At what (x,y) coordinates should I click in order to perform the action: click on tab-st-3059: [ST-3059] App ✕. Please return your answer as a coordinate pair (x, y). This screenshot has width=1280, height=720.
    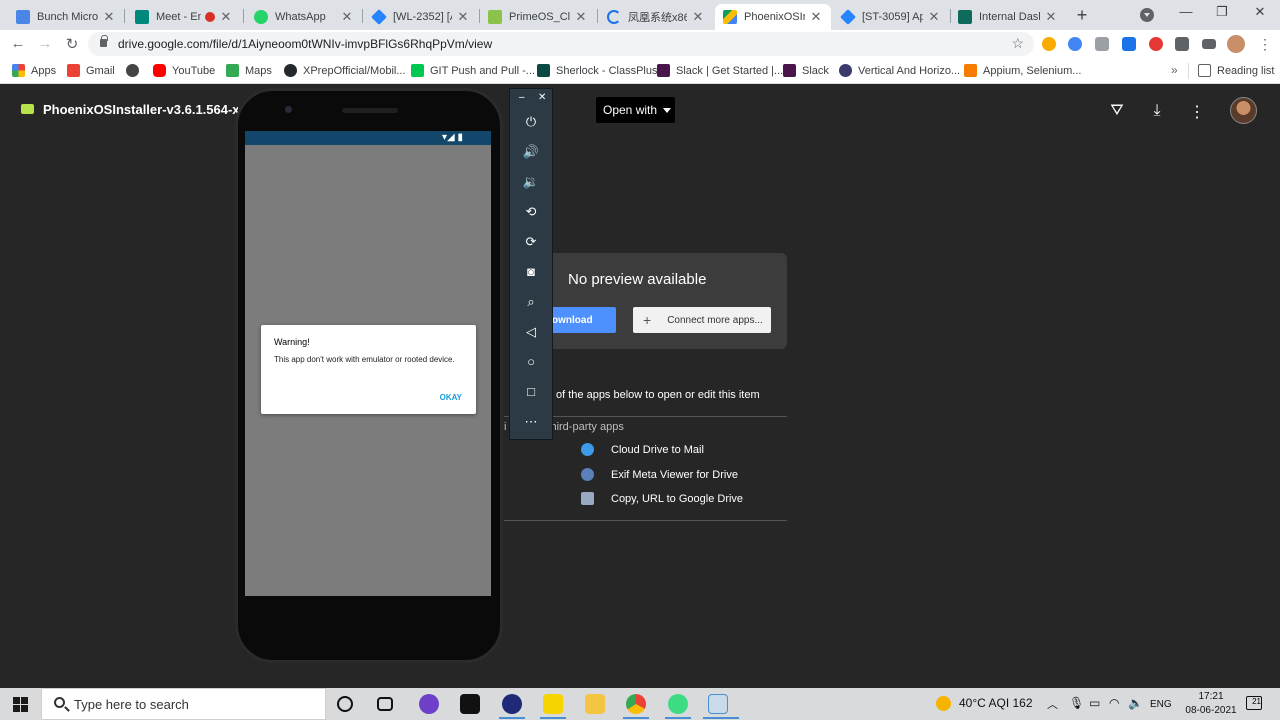
    Looking at the image, I should click on (891, 17).